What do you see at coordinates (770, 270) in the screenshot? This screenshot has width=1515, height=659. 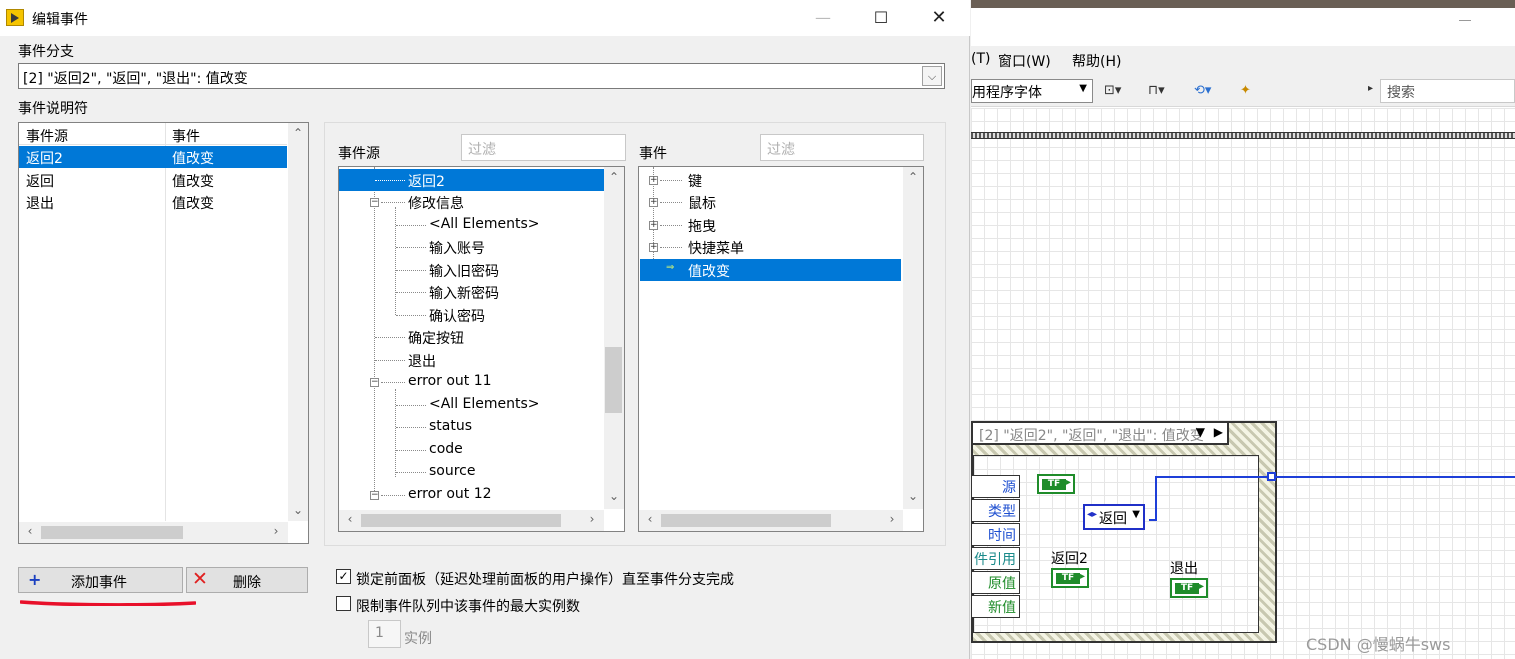 I see `tree-item-value-change: ⇒ 值改变` at bounding box center [770, 270].